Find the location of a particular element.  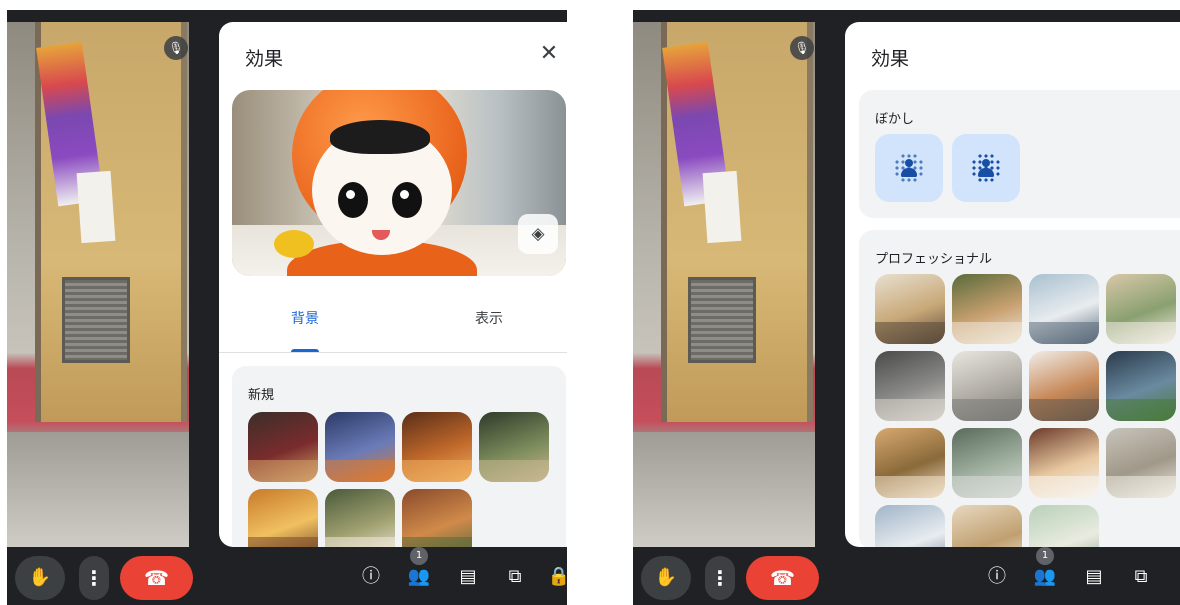

background-thumbnail-library-chair is located at coordinates (910, 386).